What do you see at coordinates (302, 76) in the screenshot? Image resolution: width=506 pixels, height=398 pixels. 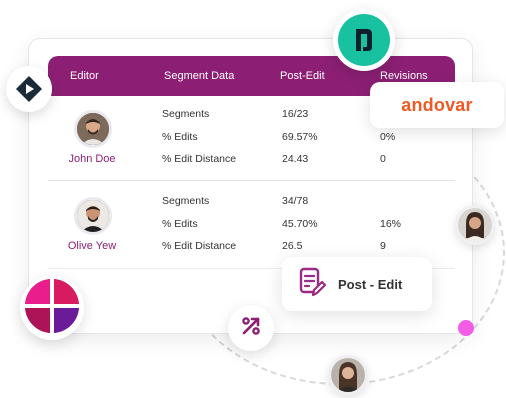 I see `column-header-post-edit: Post-Edit` at bounding box center [302, 76].